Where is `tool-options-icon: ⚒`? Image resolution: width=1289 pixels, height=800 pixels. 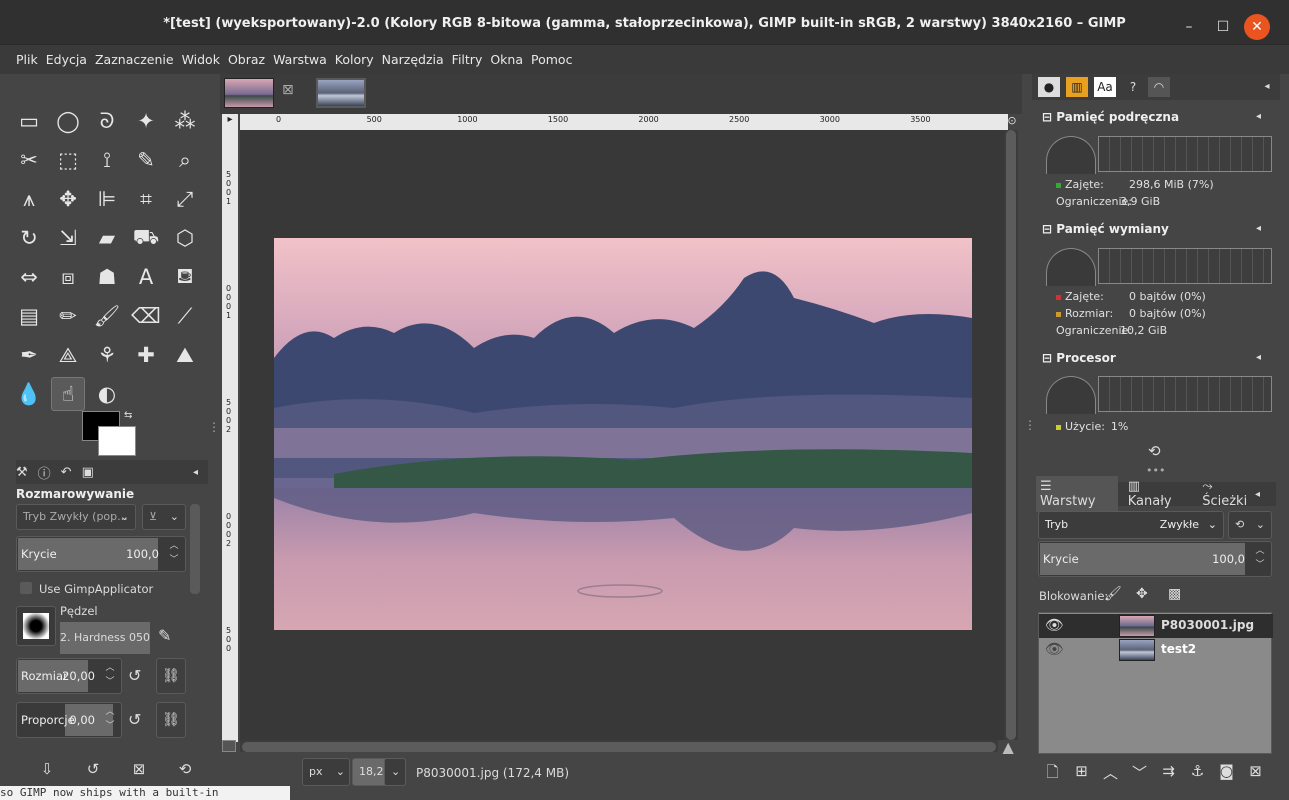
tool-options-icon: ⚒ is located at coordinates (22, 472).